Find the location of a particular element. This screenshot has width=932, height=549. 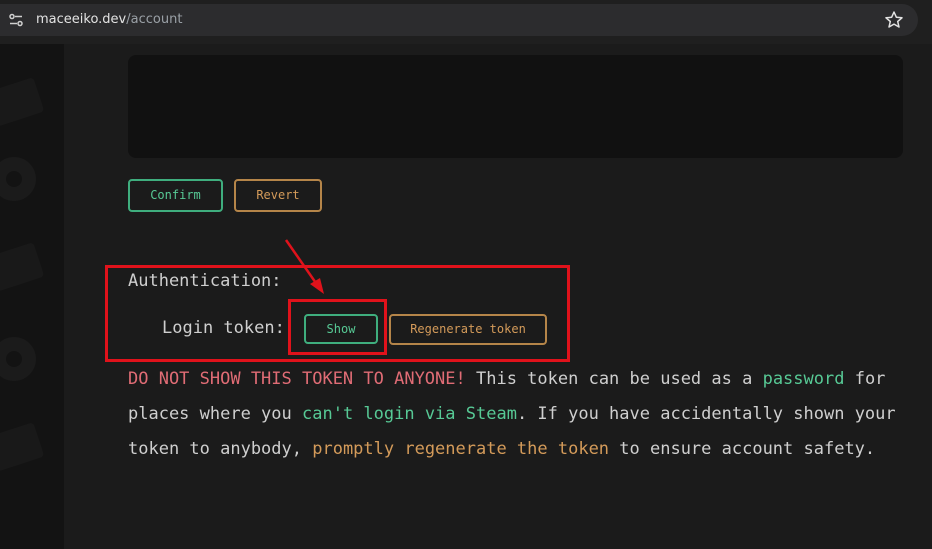

annotation-arrow-icon is located at coordinates (304, 266).